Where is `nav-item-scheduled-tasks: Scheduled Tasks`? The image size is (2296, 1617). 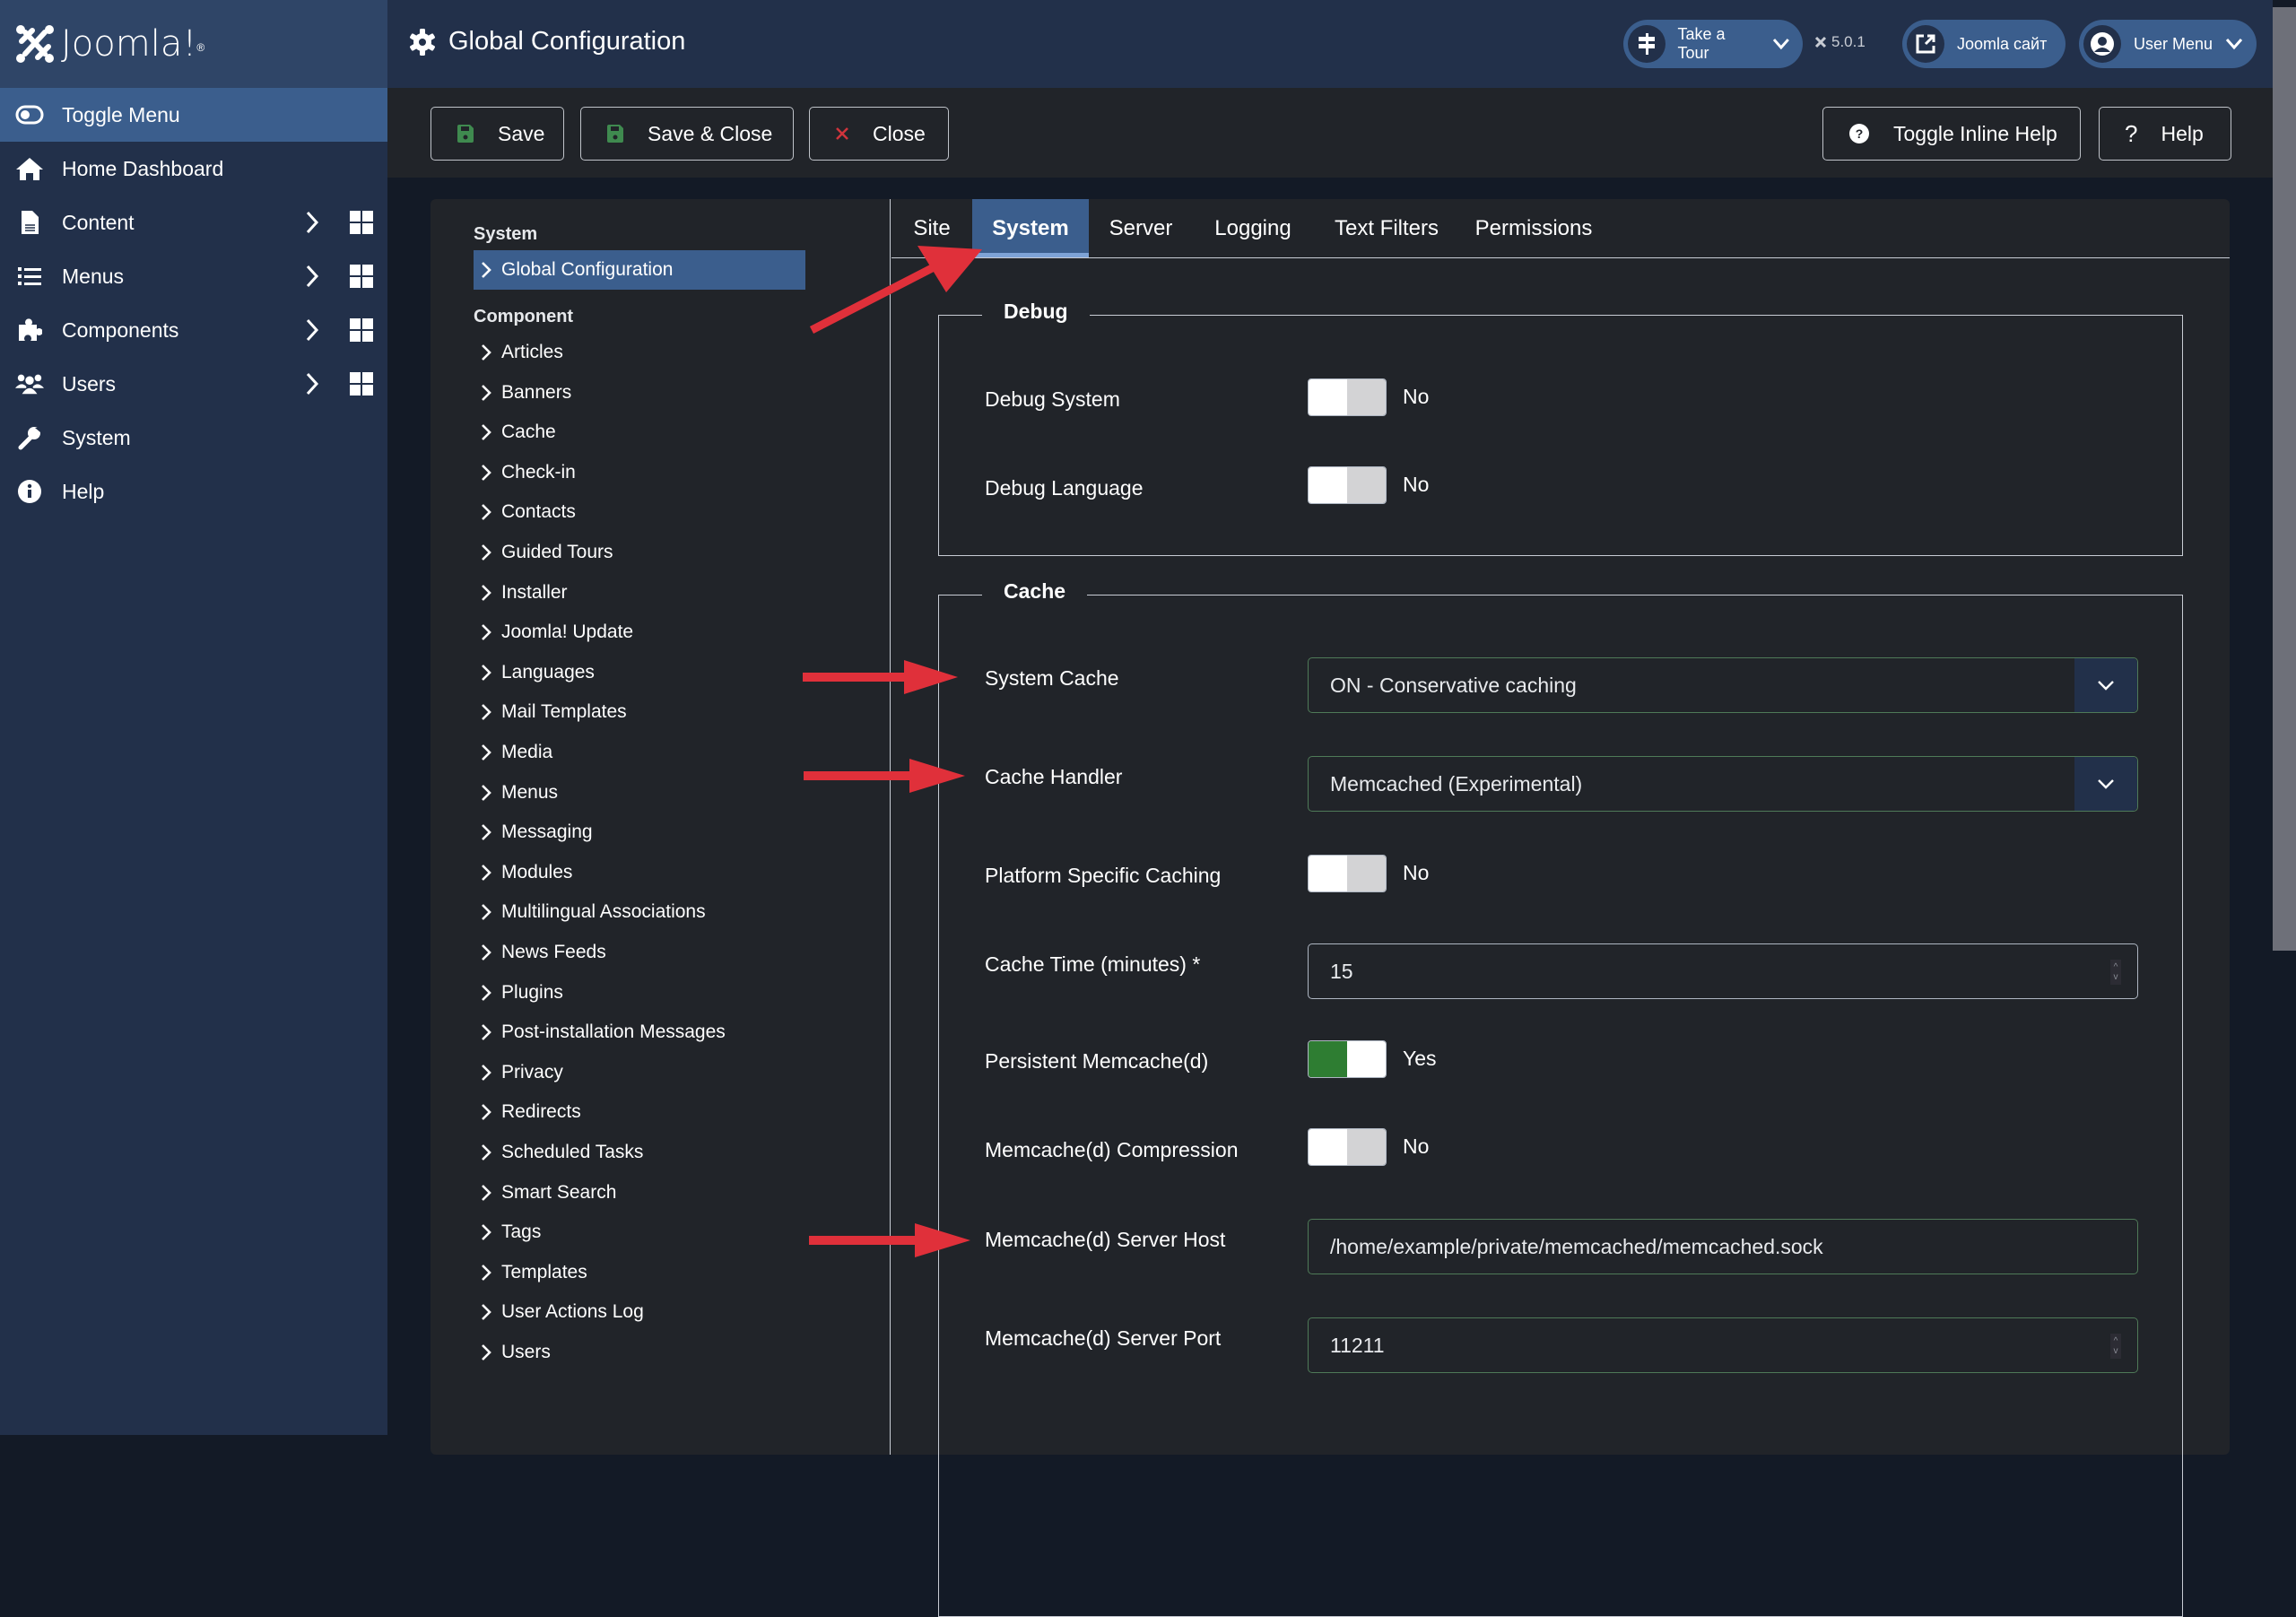
nav-item-scheduled-tasks: Scheduled Tasks is located at coordinates (558, 1152).